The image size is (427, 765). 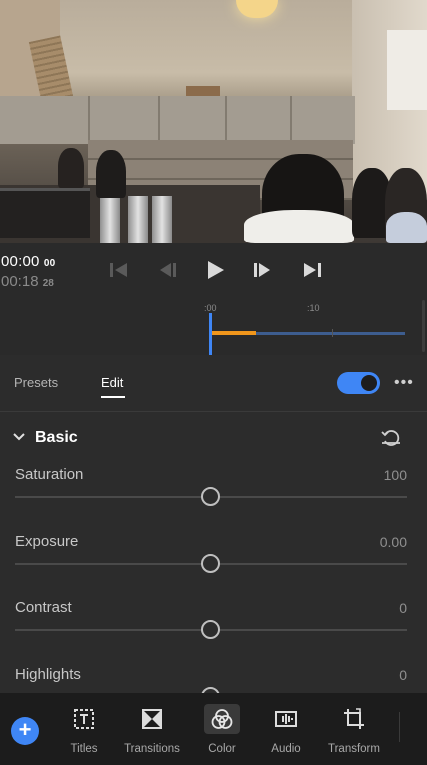 I want to click on tab-edit: Edit, so click(x=112, y=382).